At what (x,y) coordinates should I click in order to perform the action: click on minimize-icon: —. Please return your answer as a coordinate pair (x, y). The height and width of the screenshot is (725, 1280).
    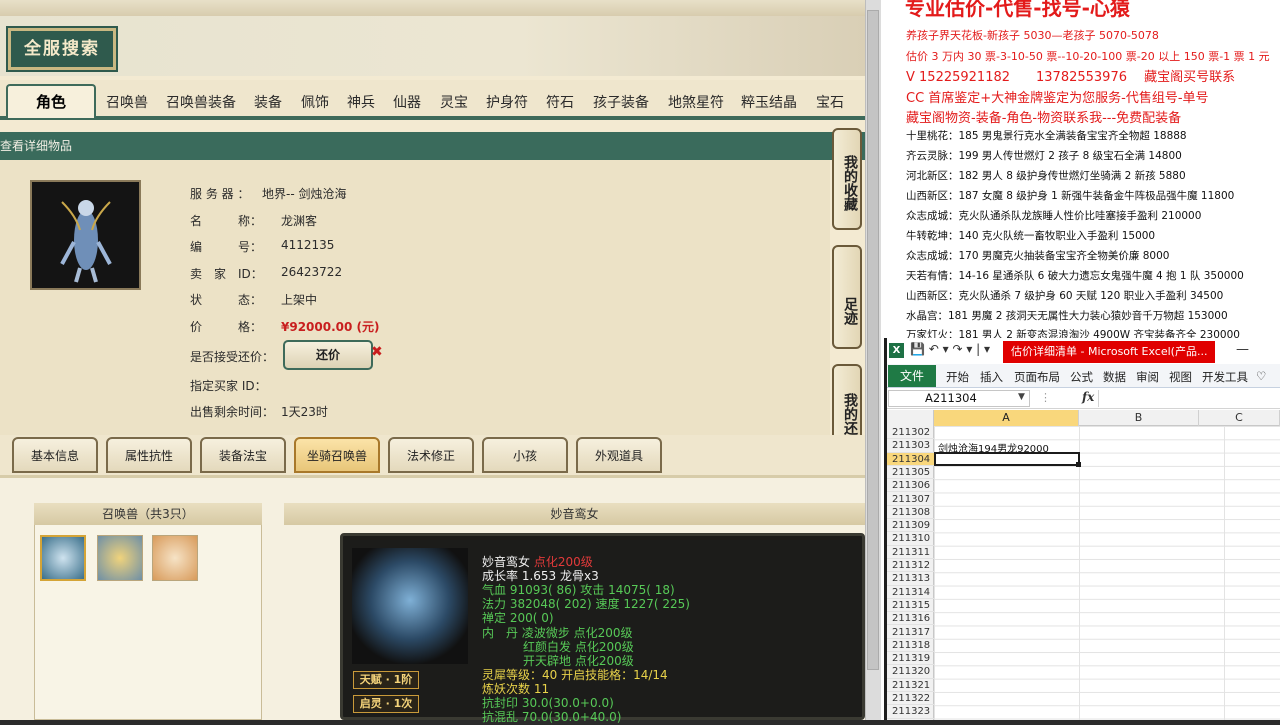
    Looking at the image, I should click on (1242, 349).